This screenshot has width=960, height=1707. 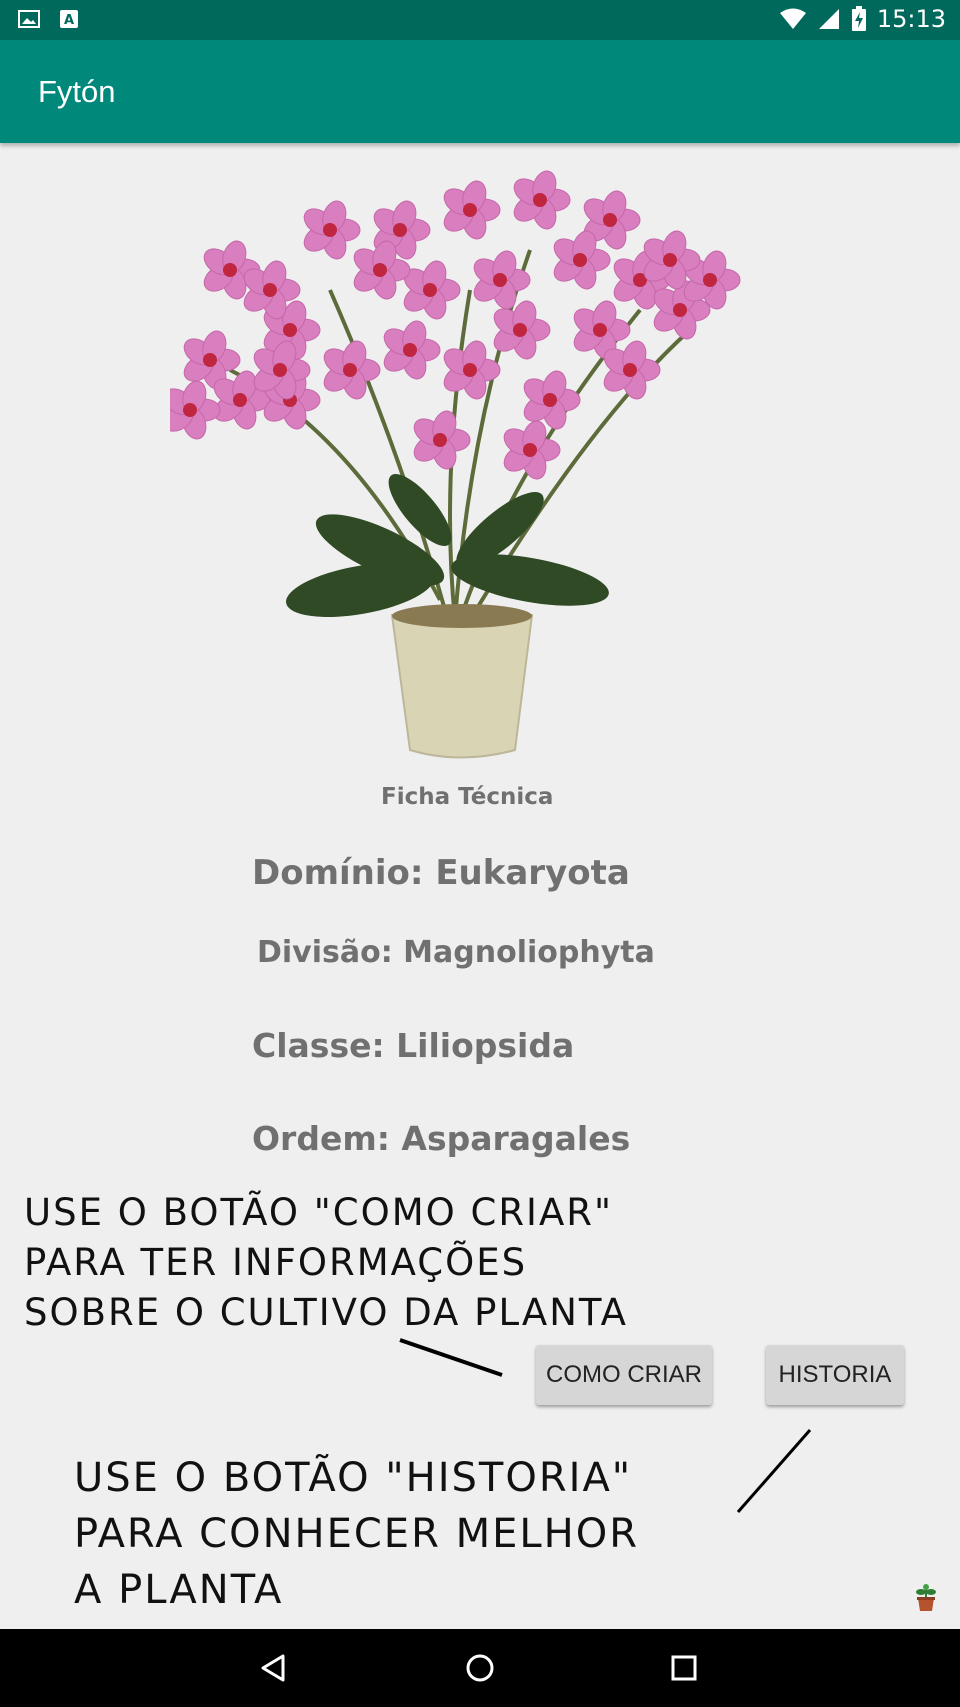 I want to click on svg-text: A, so click(x=69, y=20).